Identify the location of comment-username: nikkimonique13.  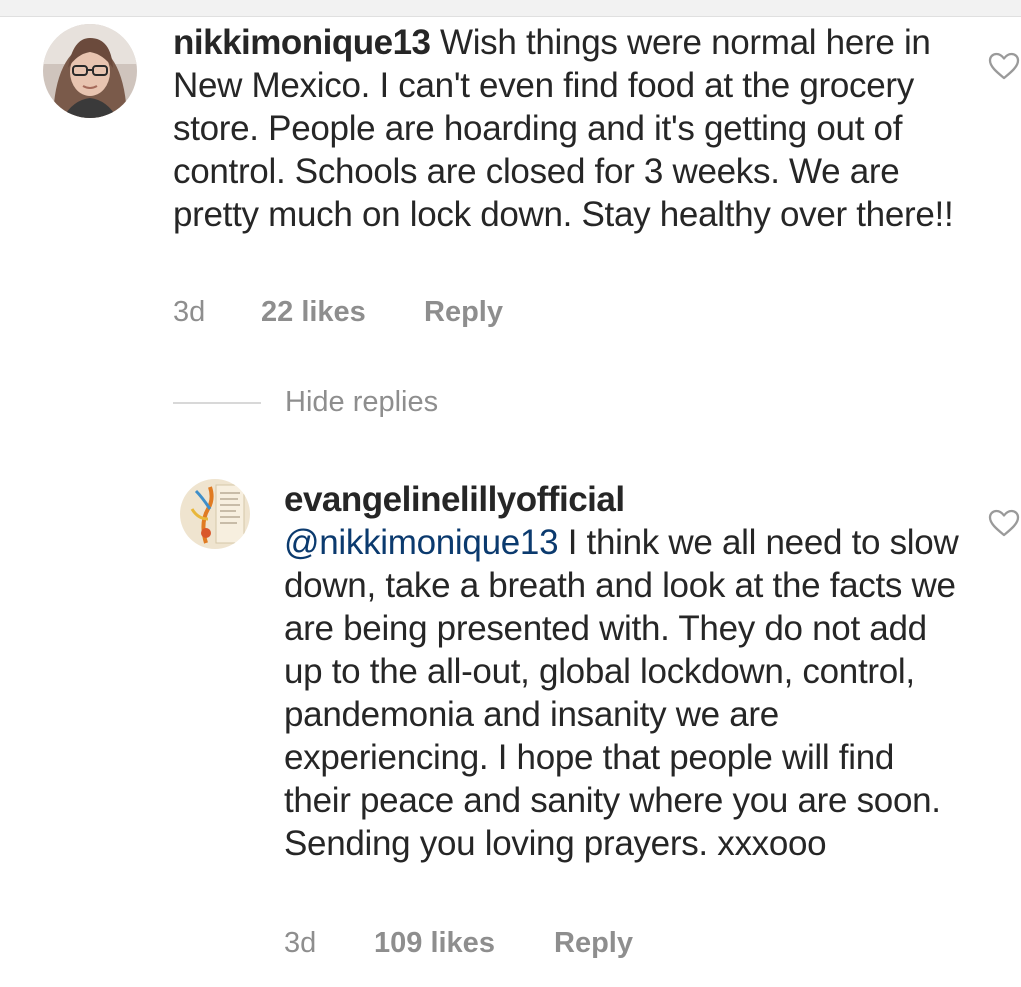
(302, 42).